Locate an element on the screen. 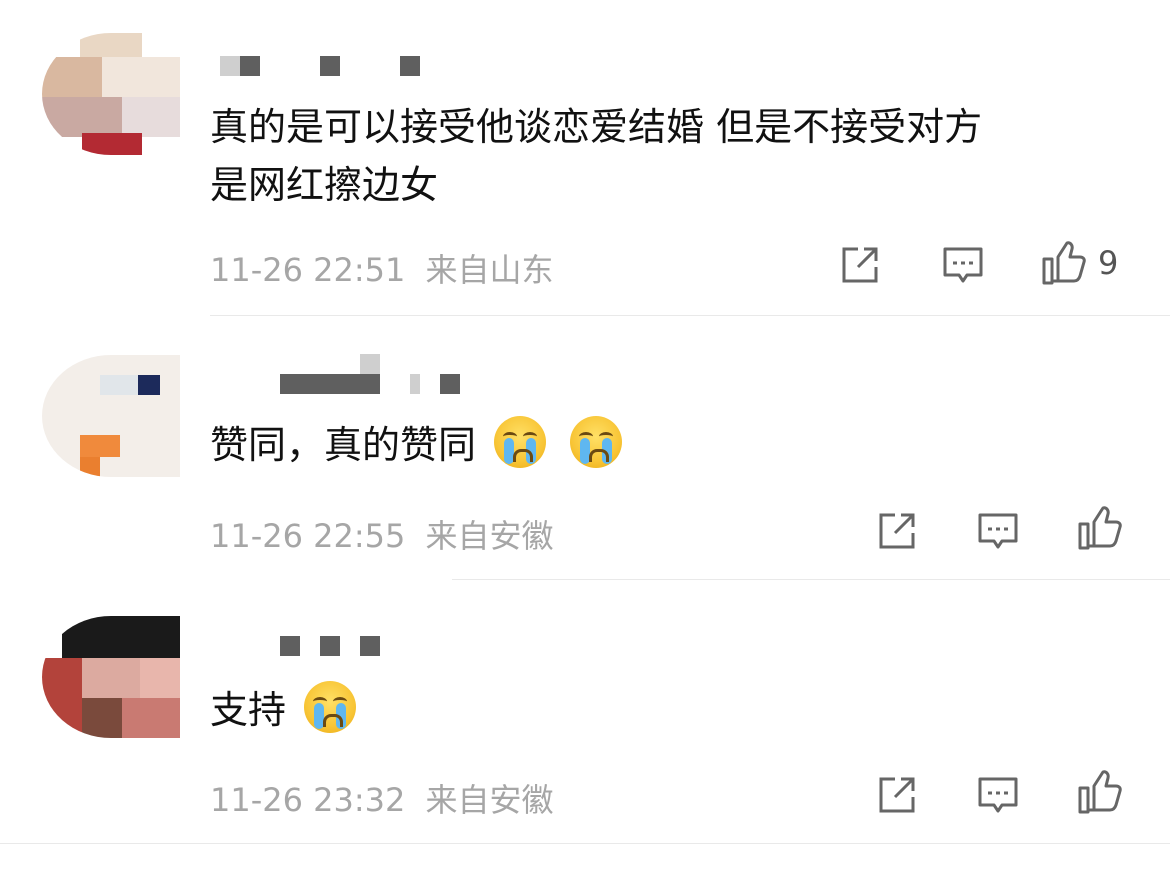  comment-text-line: 赞同，真的赞同 is located at coordinates (343, 445).